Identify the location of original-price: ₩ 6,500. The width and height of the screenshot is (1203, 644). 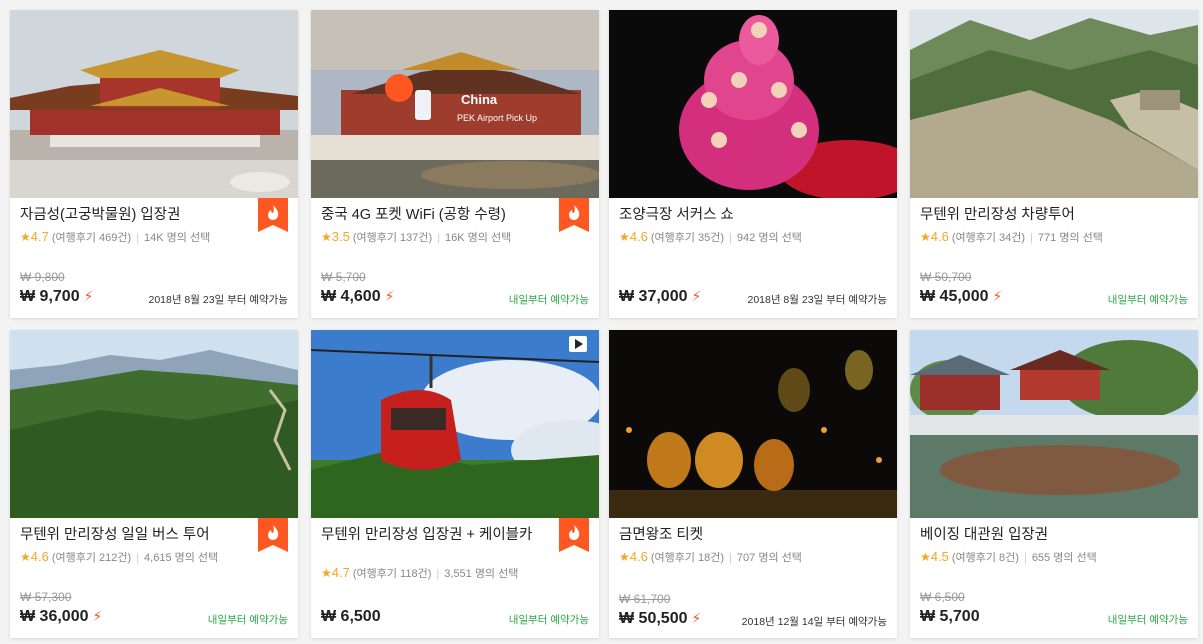
(942, 597).